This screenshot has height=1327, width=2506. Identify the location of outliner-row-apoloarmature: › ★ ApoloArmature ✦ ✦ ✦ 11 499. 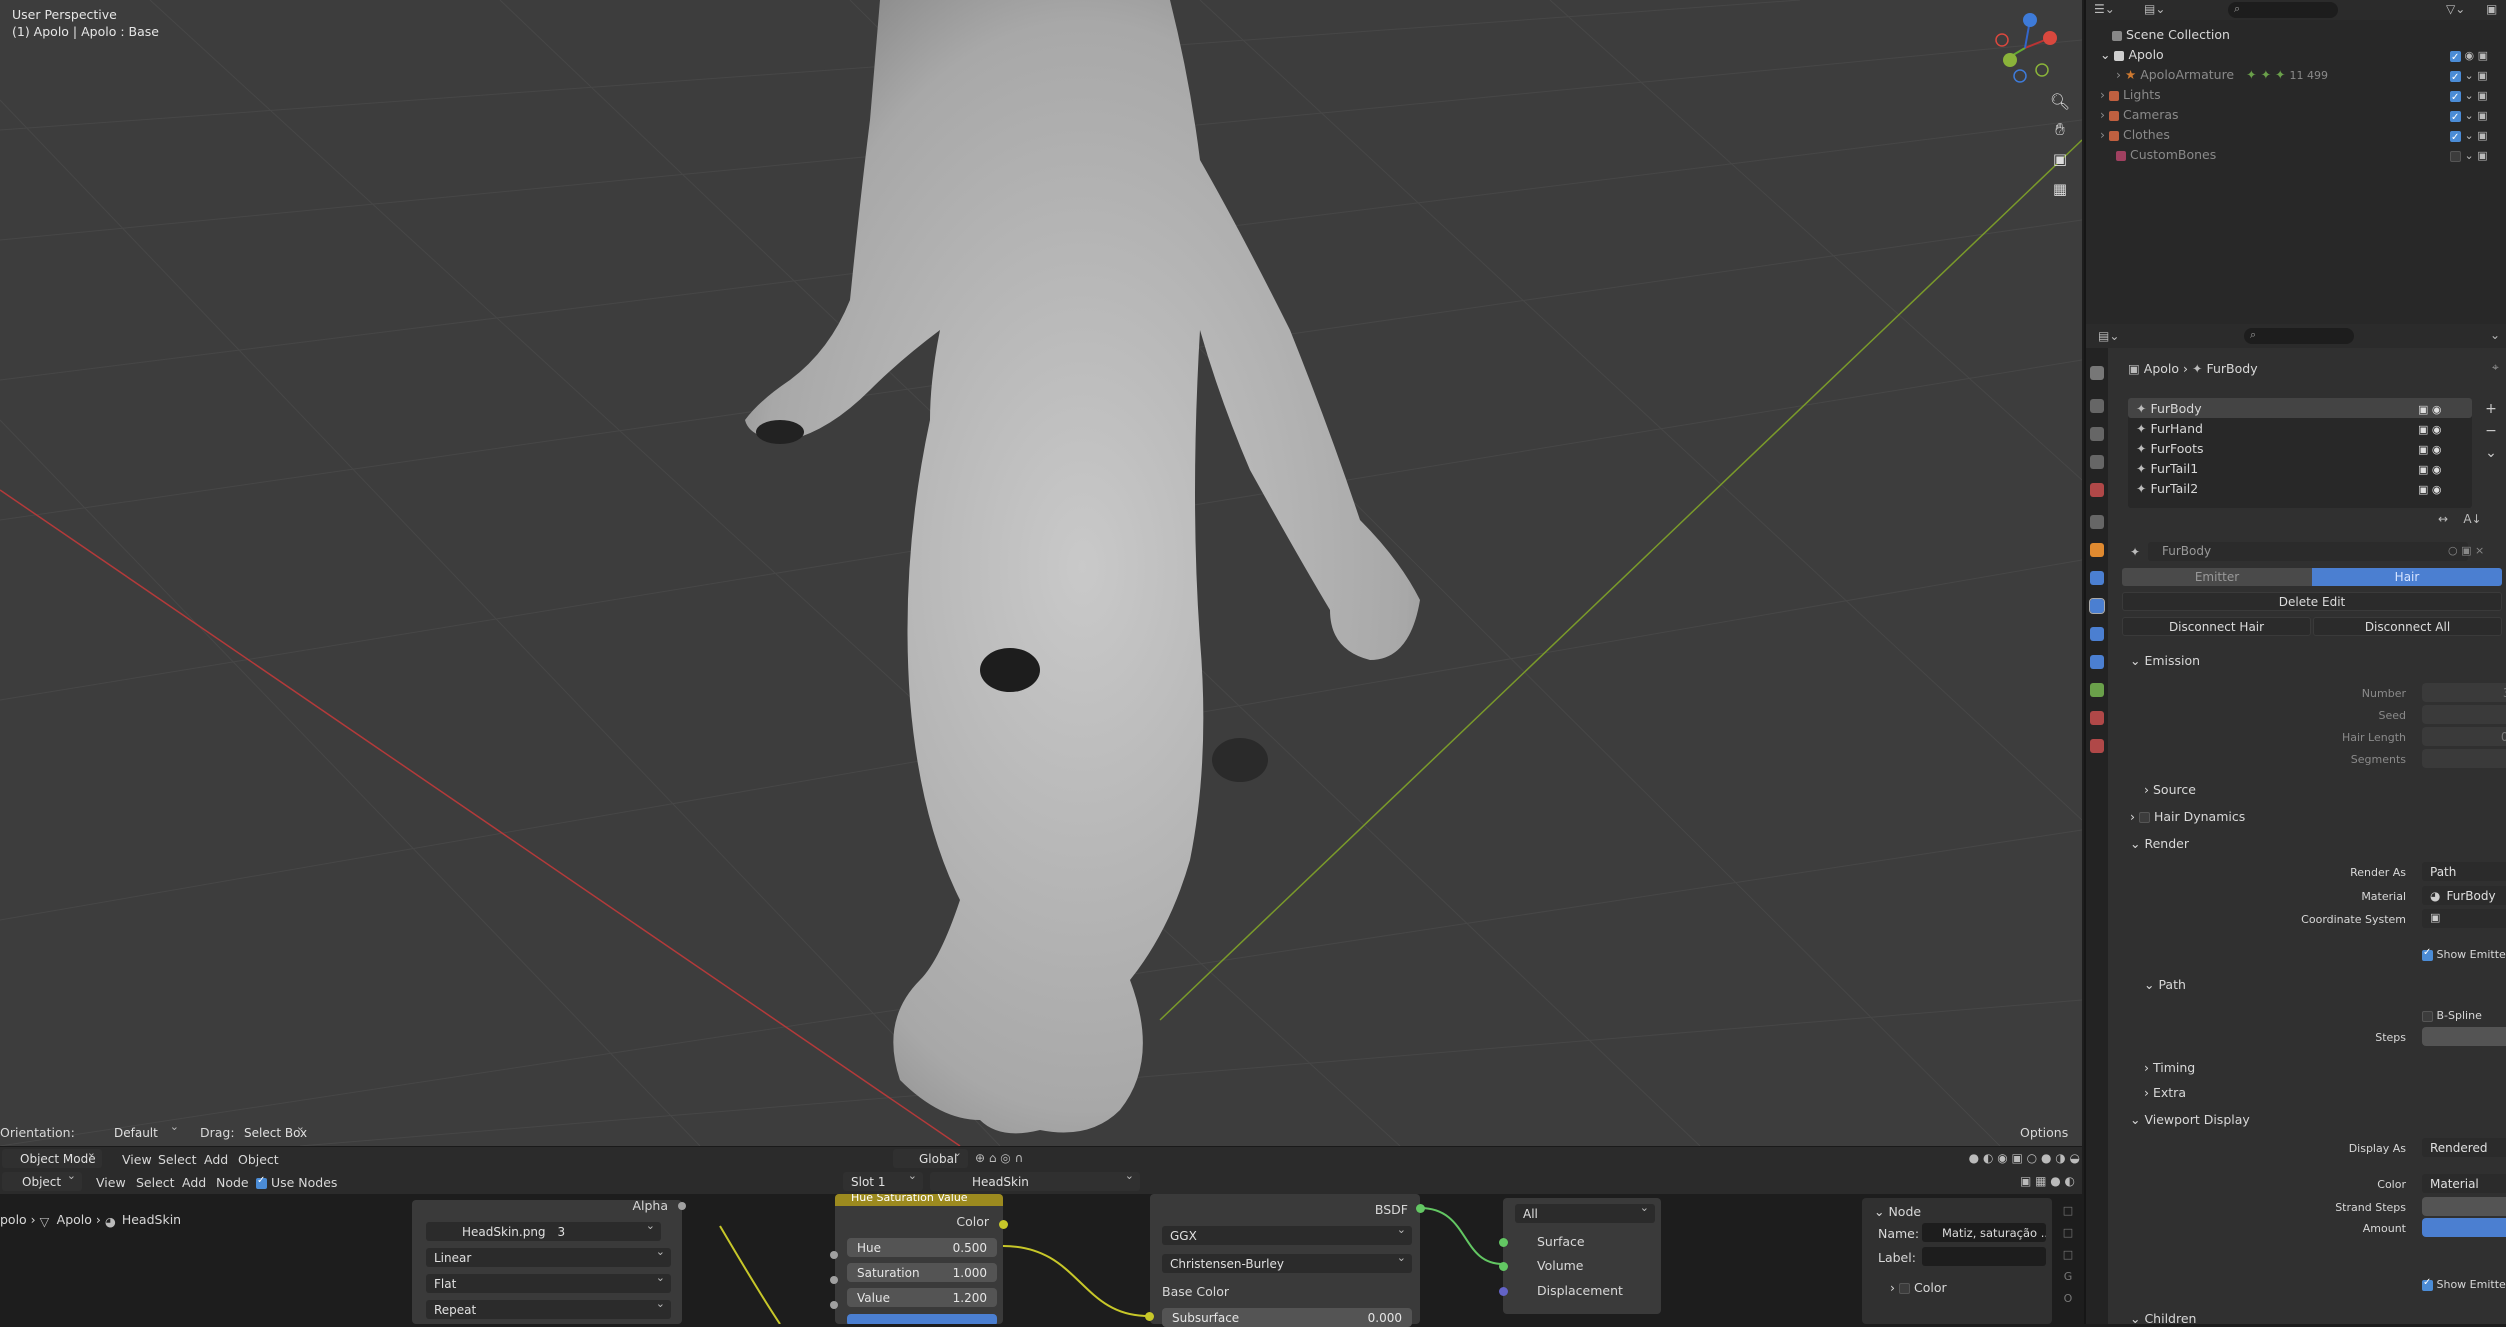
(2222, 74).